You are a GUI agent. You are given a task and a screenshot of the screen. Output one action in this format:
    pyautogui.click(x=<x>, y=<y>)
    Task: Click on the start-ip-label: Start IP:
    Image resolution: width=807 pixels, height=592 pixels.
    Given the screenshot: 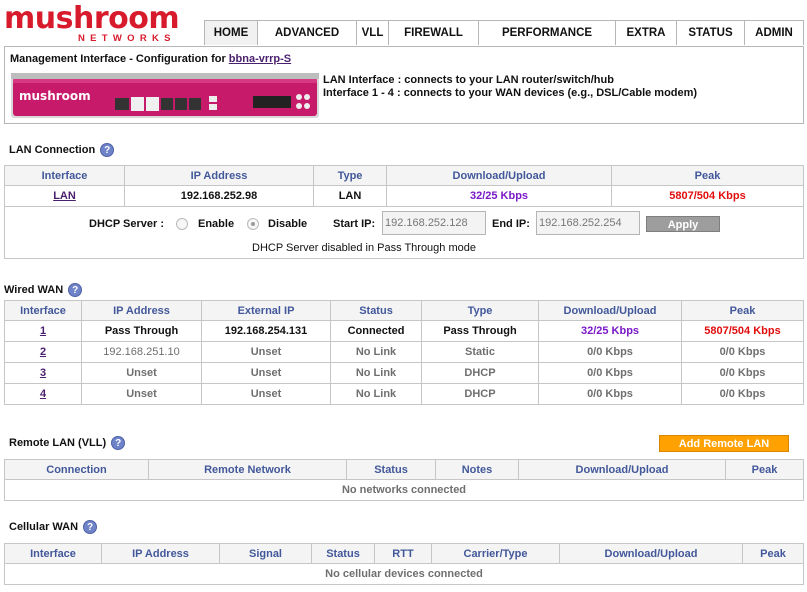 What is the action you would take?
    pyautogui.click(x=354, y=224)
    